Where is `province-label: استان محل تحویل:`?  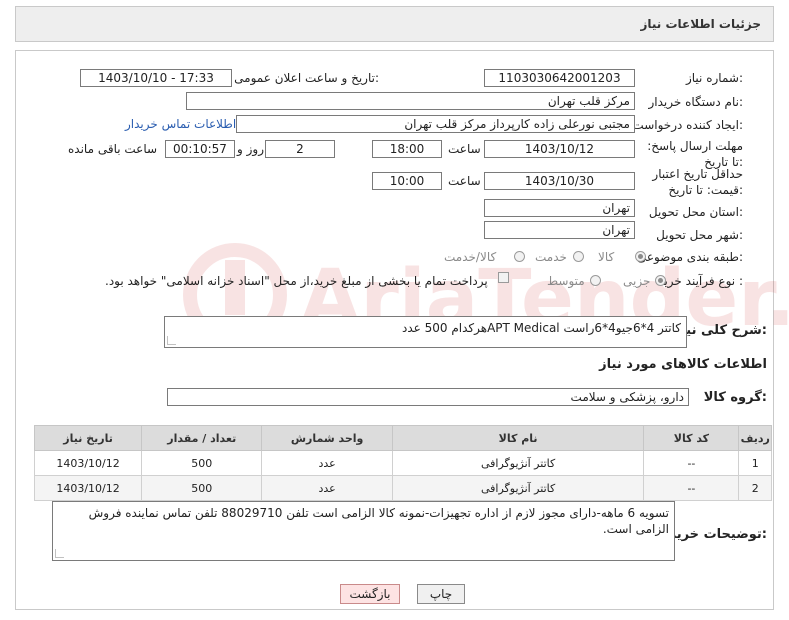
province-label: استان محل تحویل: is located at coordinates (695, 212).